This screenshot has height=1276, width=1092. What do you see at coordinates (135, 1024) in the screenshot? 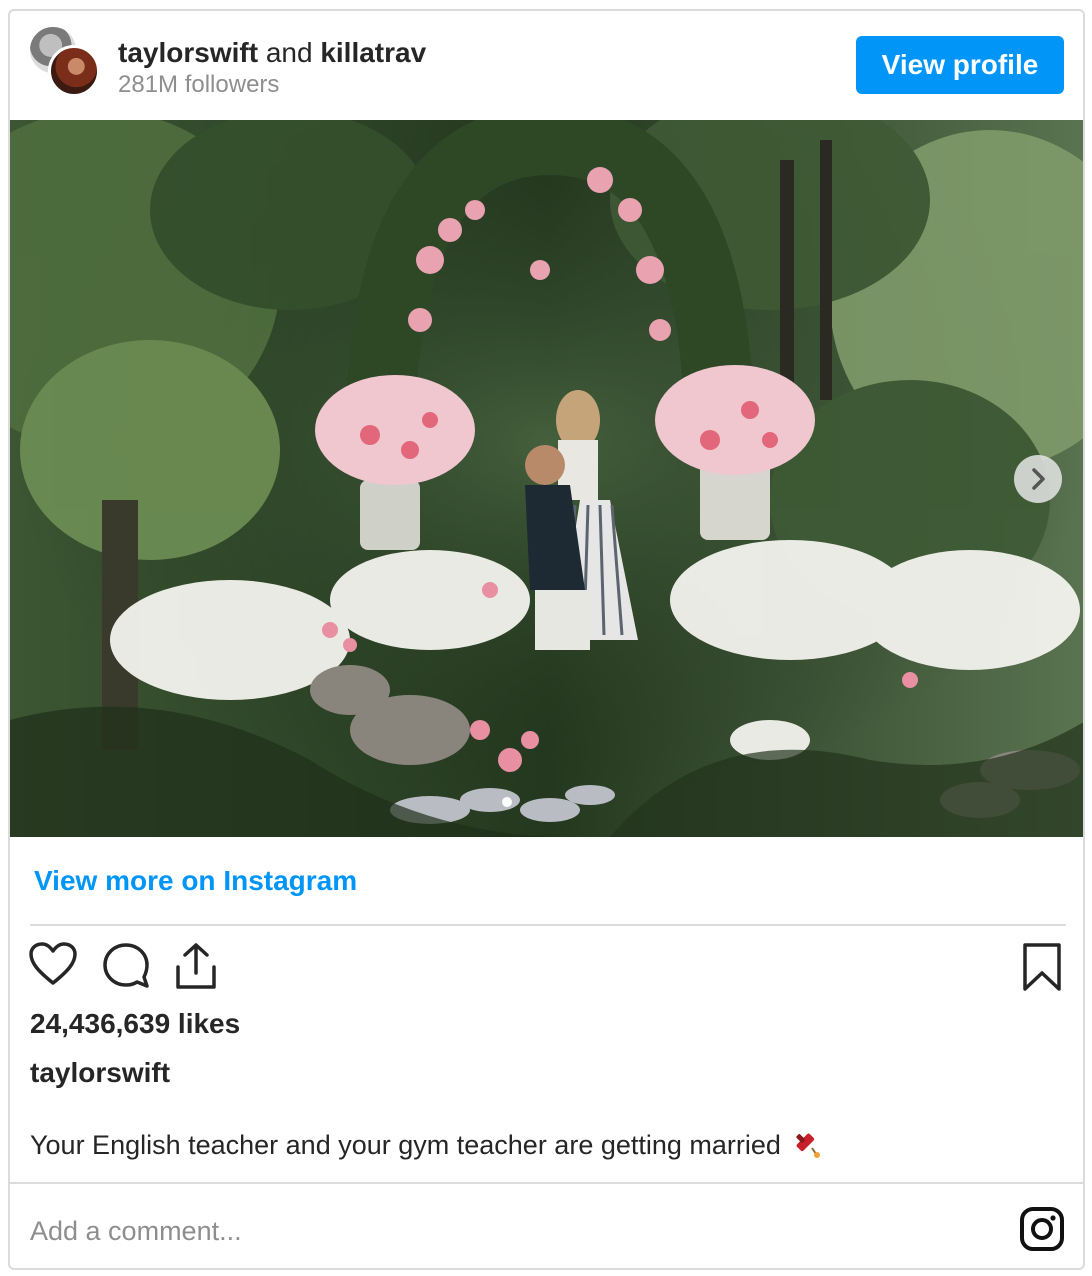
I see `likes-count: 24,436,639 likes` at bounding box center [135, 1024].